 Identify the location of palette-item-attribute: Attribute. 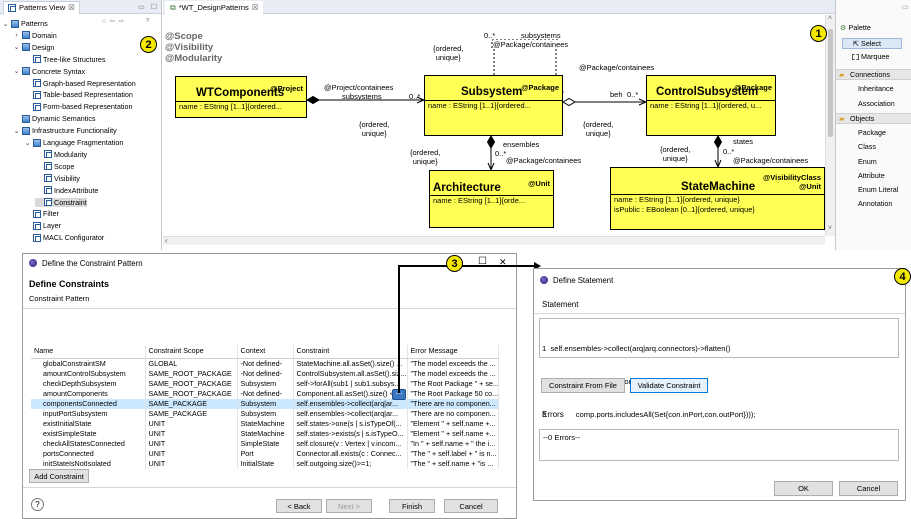
(873, 175).